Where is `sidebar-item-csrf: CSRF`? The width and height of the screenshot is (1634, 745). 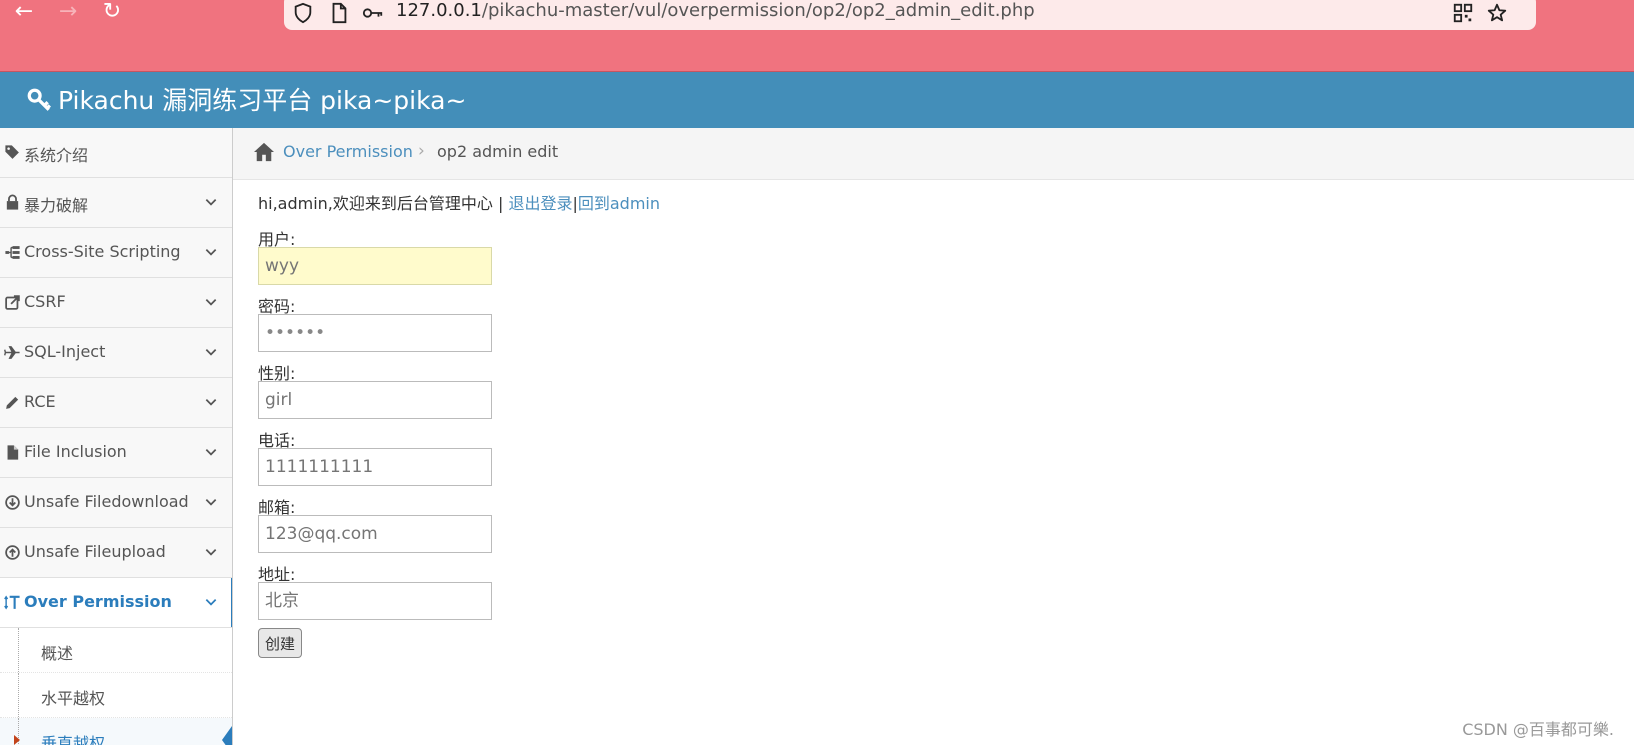
sidebar-item-csrf: CSRF is located at coordinates (116, 303).